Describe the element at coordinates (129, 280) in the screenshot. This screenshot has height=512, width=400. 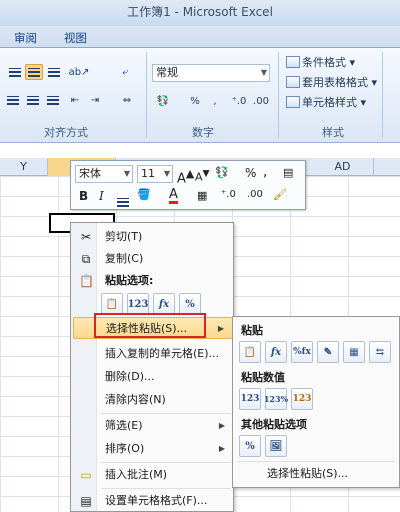
I see `menu-item-label: 粘贴选项:` at that location.